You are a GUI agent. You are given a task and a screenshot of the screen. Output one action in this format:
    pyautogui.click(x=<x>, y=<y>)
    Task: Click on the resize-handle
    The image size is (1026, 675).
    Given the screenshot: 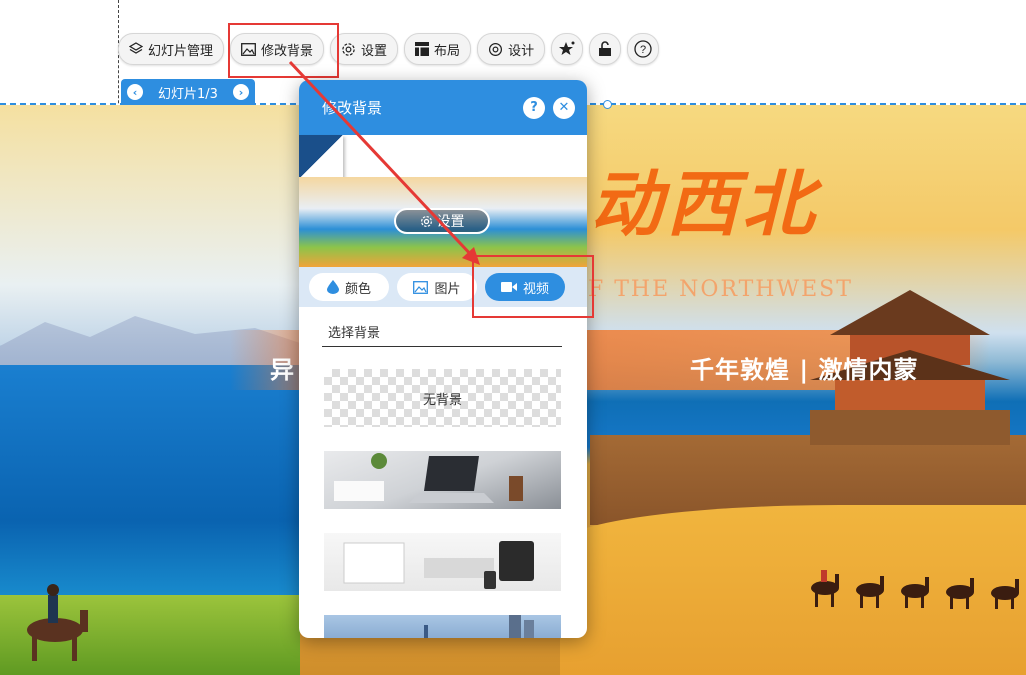 What is the action you would take?
    pyautogui.click(x=607, y=104)
    